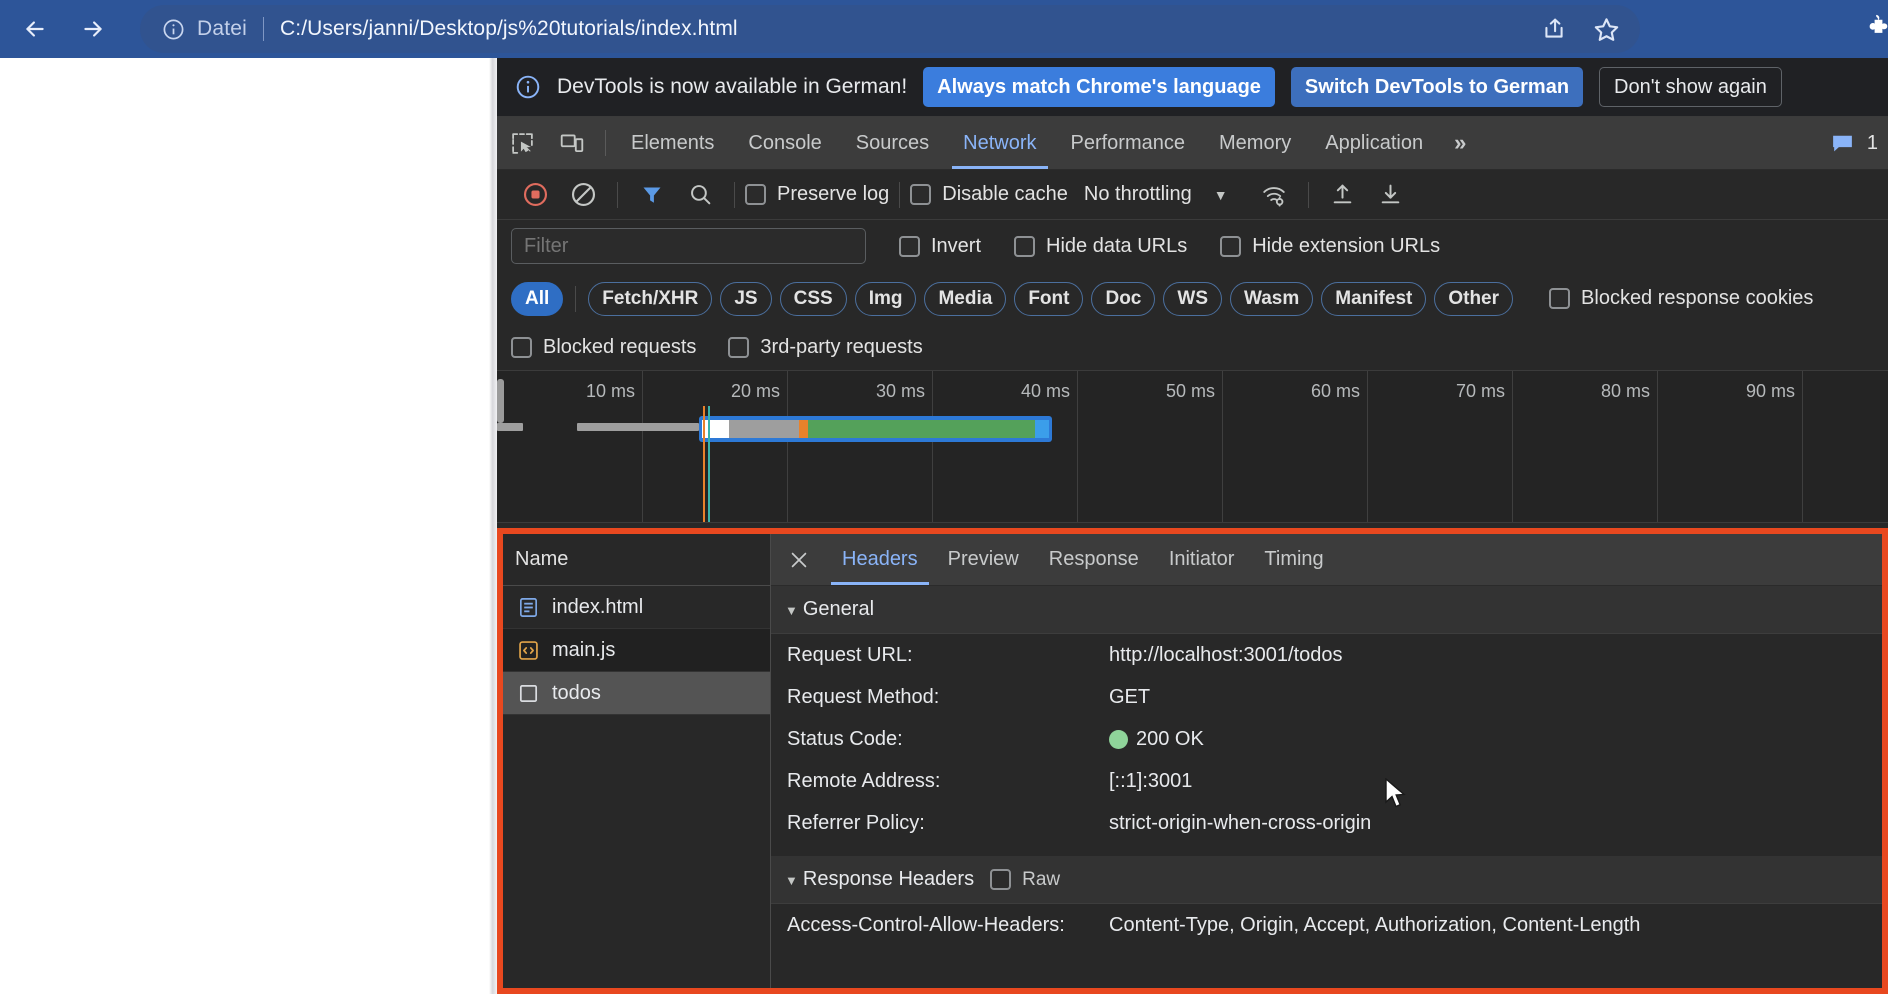  What do you see at coordinates (583, 195) in the screenshot?
I see `clear-ban-icon` at bounding box center [583, 195].